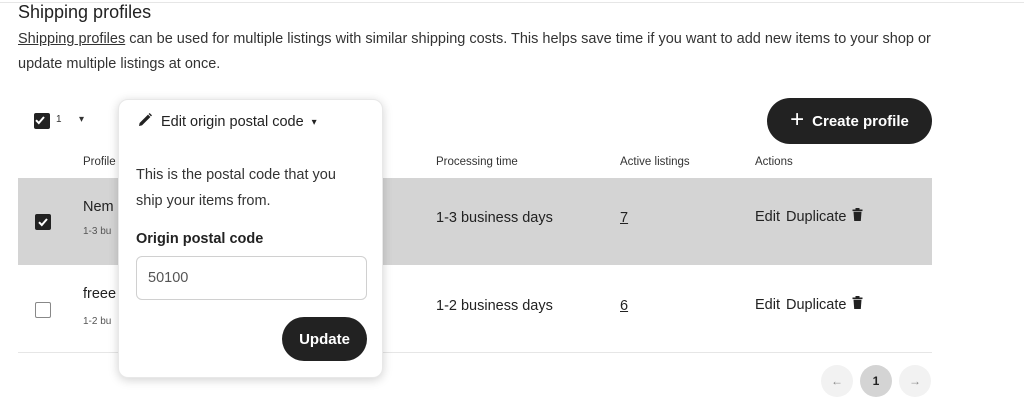 This screenshot has width=1024, height=409. I want to click on header-active-listings: Active listings, so click(655, 162).